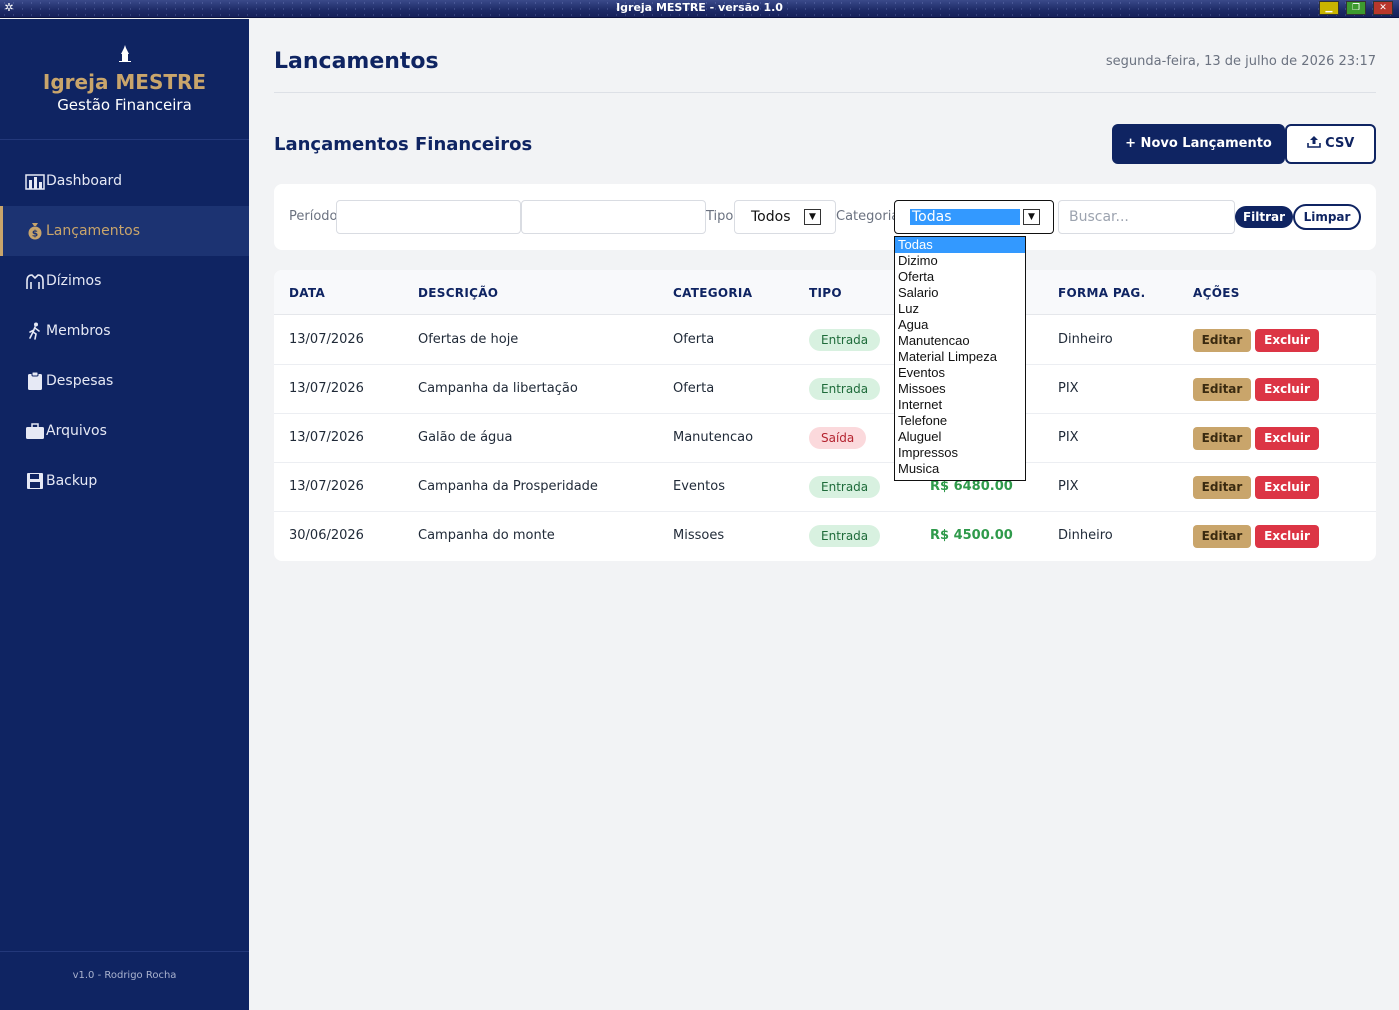 The height and width of the screenshot is (1010, 1399). What do you see at coordinates (1330, 144) in the screenshot?
I see `csv-export-button: CSV` at bounding box center [1330, 144].